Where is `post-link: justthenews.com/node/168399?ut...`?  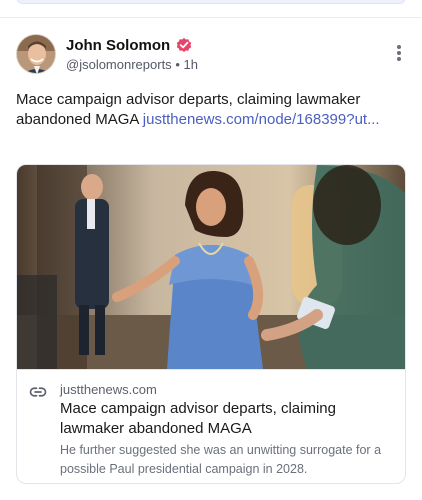
post-link: justthenews.com/node/168399?ut... is located at coordinates (261, 119).